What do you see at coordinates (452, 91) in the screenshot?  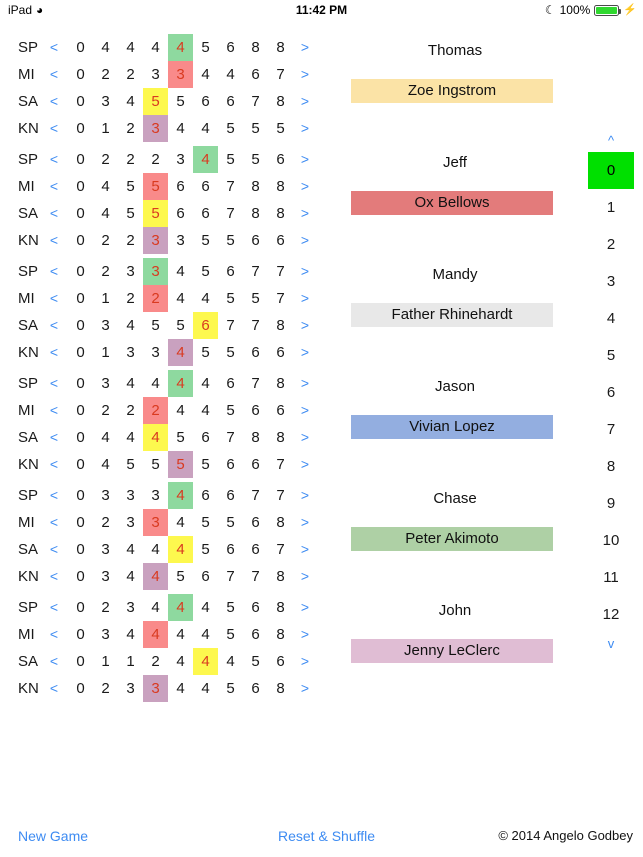 I see `caddy-name-bar: Zoe Ingstrom` at bounding box center [452, 91].